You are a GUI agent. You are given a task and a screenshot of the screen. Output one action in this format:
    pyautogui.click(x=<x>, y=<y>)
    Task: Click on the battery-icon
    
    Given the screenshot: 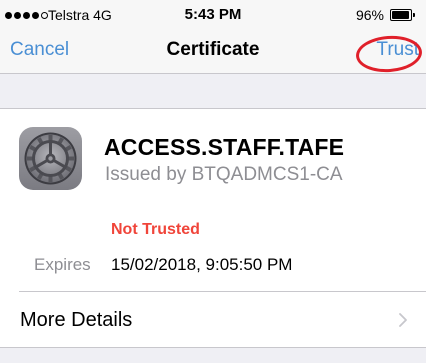 What is the action you would take?
    pyautogui.click(x=403, y=15)
    